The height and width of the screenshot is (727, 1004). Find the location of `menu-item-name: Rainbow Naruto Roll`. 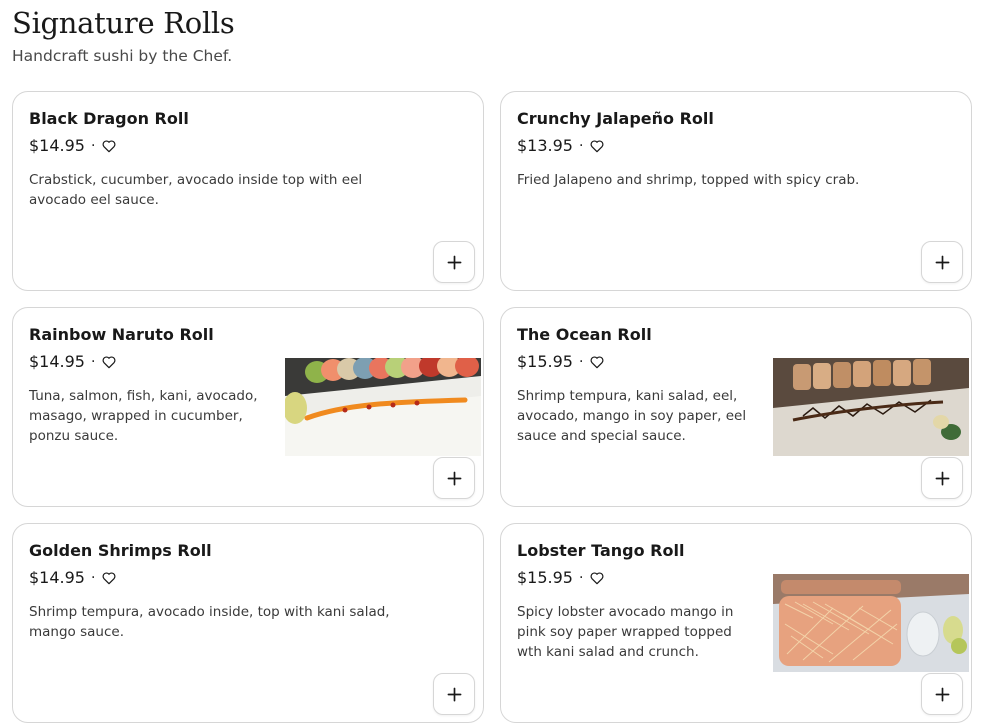

menu-item-name: Rainbow Naruto Roll is located at coordinates (121, 334).